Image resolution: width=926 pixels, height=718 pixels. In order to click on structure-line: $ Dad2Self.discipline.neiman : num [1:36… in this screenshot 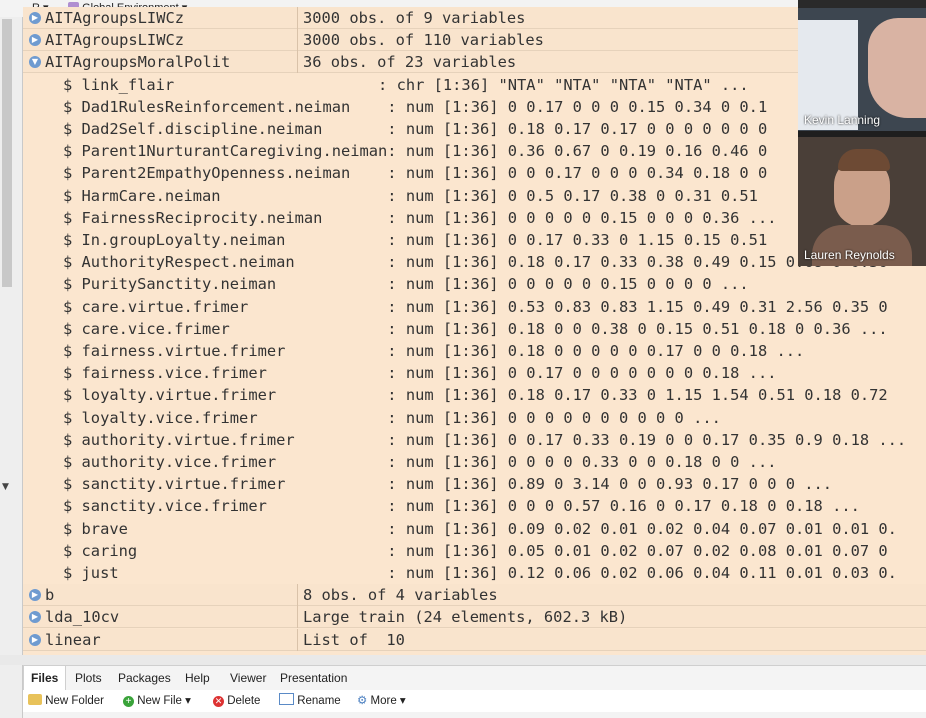, I will do `click(415, 129)`.